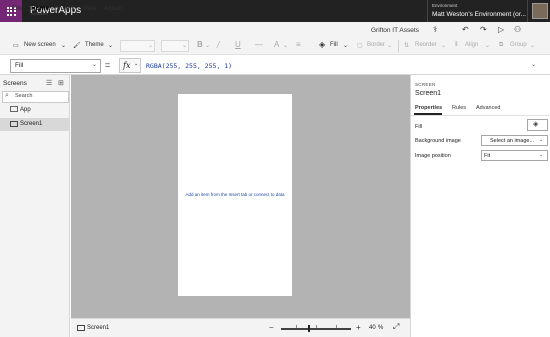 The width and height of the screenshot is (550, 337). Describe the element at coordinates (40, 45) in the screenshot. I see `new-screen-button: New screen` at that location.